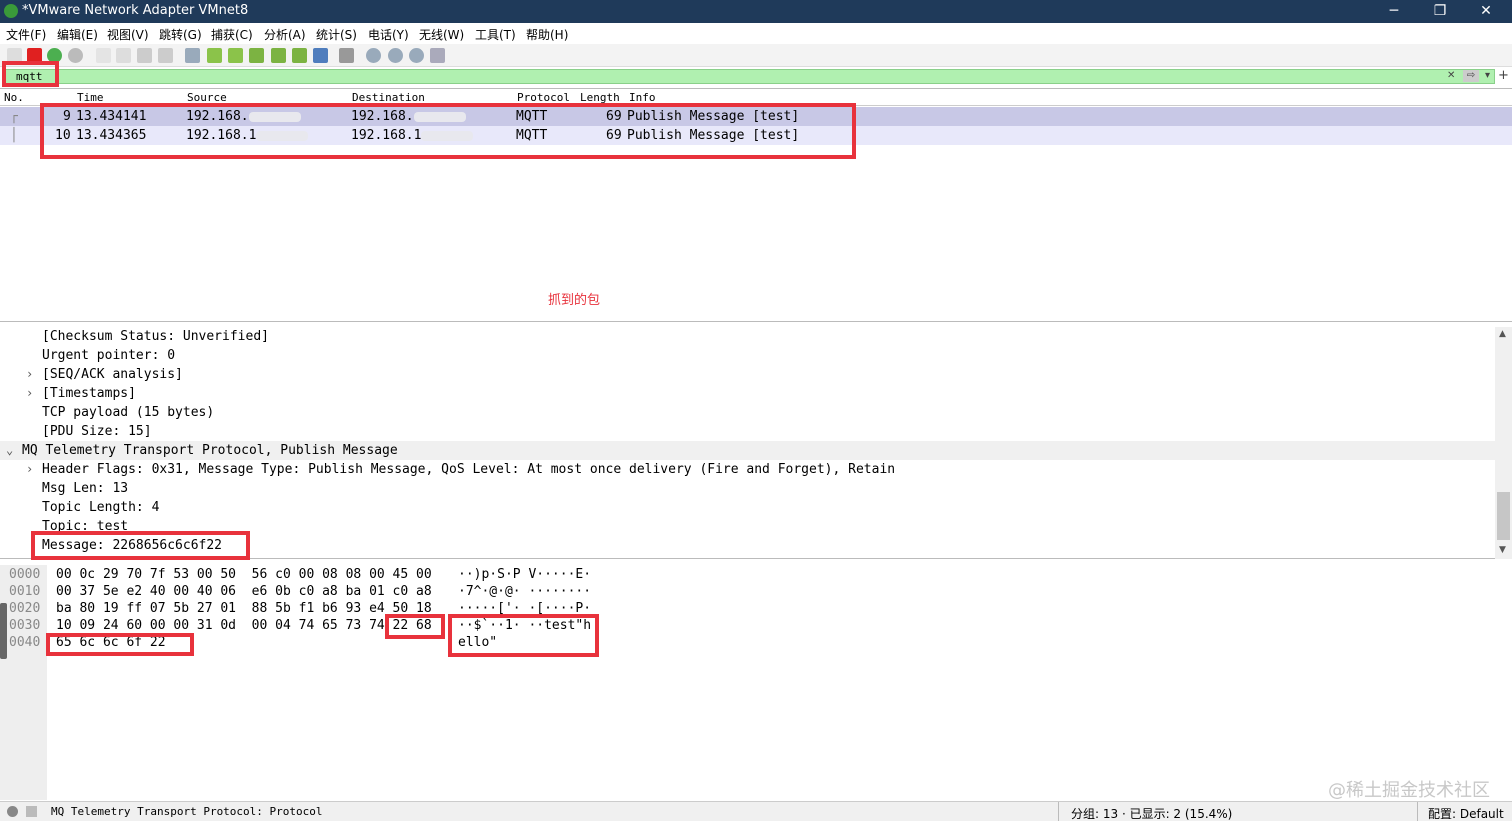 The width and height of the screenshot is (1512, 821). Describe the element at coordinates (441, 34) in the screenshot. I see `menu-wireless: 无线(W)` at that location.